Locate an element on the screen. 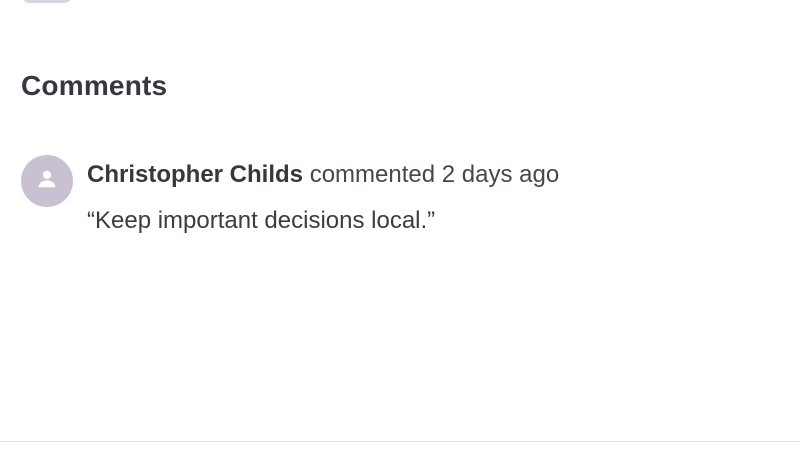 The height and width of the screenshot is (450, 800). avatar is located at coordinates (47, 181).